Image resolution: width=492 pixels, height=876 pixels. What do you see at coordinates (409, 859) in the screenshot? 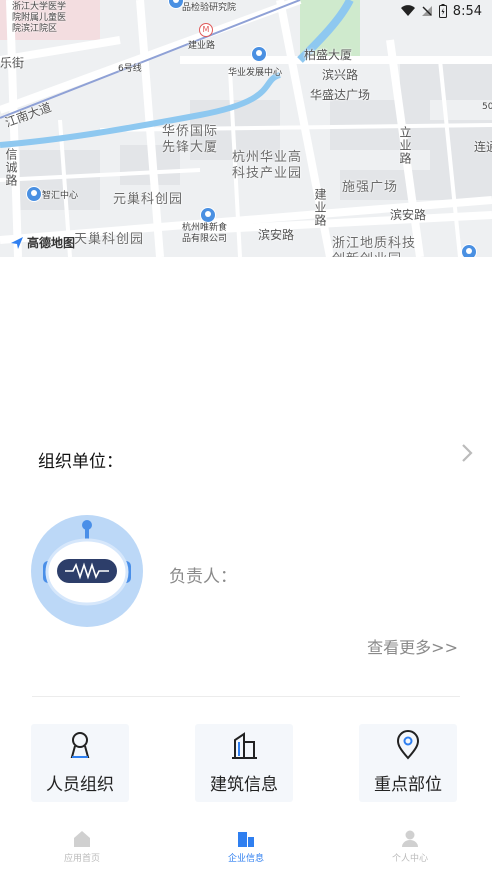
I see `nav-label: 个人中心` at bounding box center [409, 859].